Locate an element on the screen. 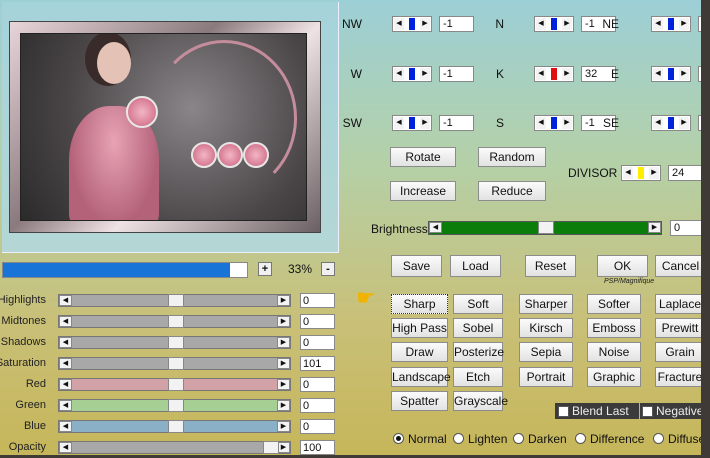 The height and width of the screenshot is (458, 710). brightness-value: 0 is located at coordinates (687, 228).